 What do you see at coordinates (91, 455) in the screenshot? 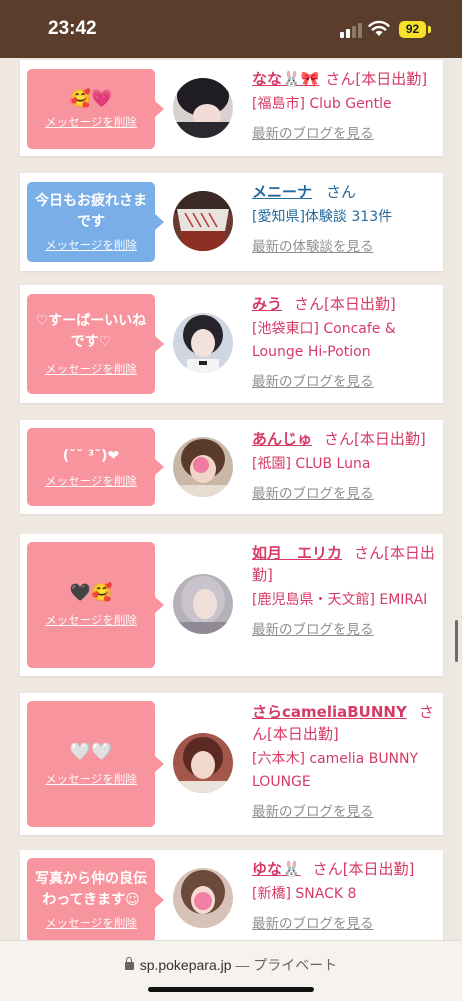
I see `message-text: (˘˘ ³˘)❤` at bounding box center [91, 455].